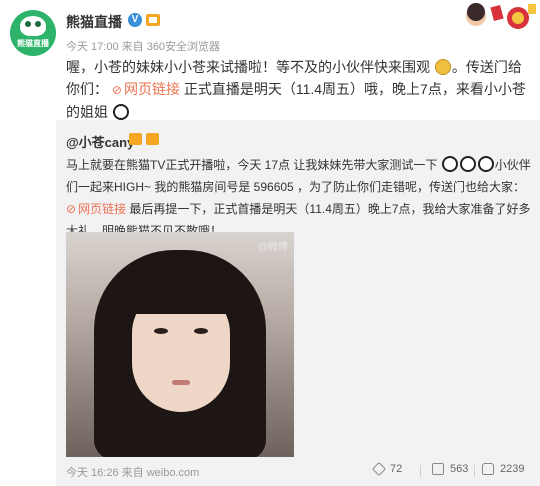 This screenshot has height=486, width=540. What do you see at coordinates (152, 139) in the screenshot?
I see `repost-vip-icon` at bounding box center [152, 139].